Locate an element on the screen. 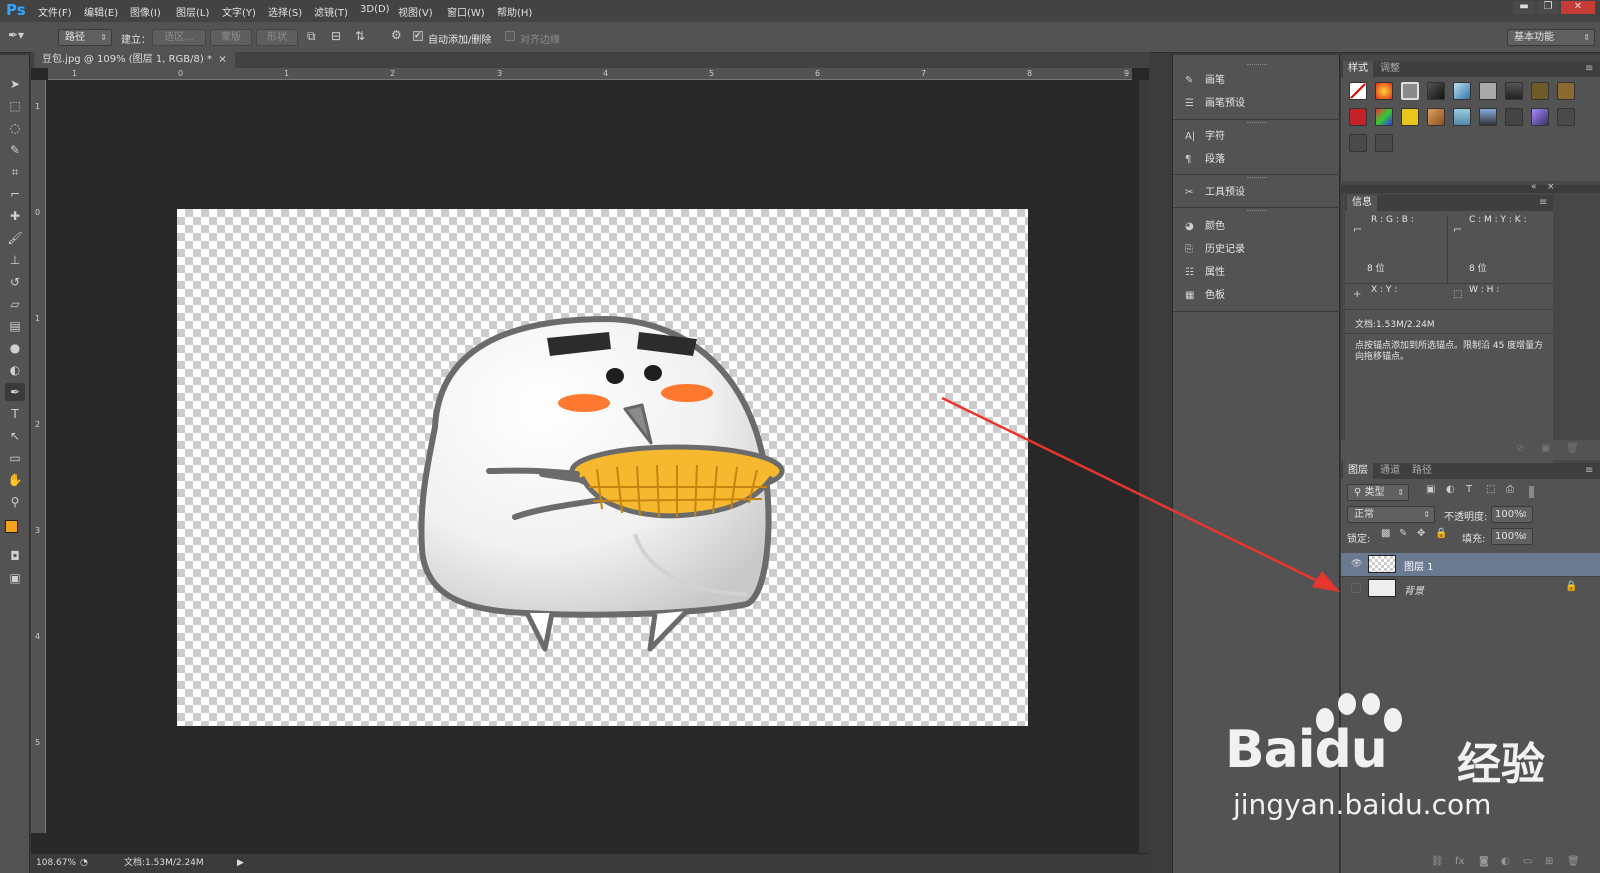 This screenshot has height=873, width=1600. make-mask-button: 蒙版 is located at coordinates (231, 37).